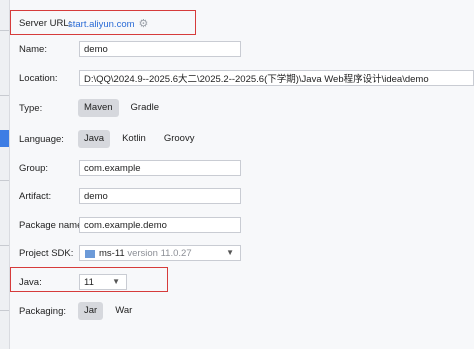 The image size is (474, 349). I want to click on strip-selected-item, so click(4, 138).